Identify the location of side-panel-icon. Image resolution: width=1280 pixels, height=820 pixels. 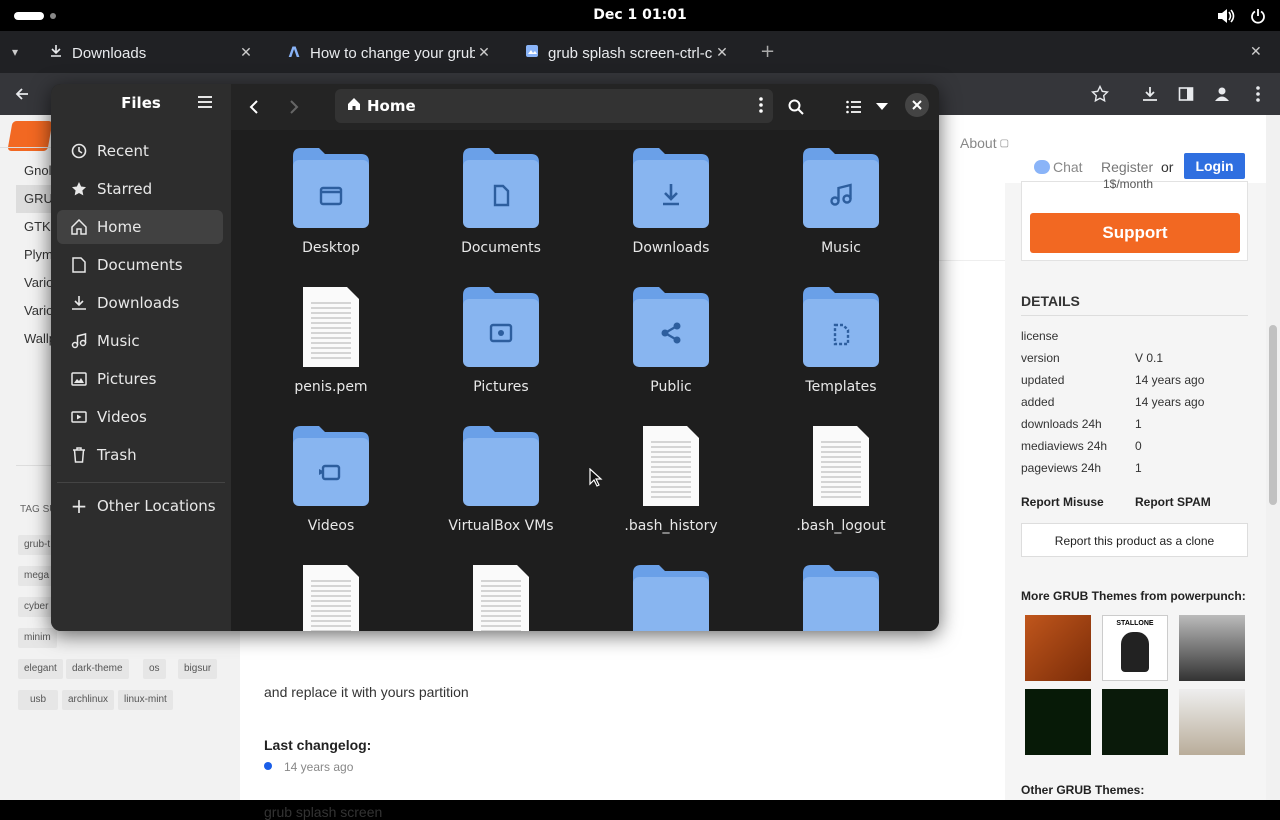
(1186, 94).